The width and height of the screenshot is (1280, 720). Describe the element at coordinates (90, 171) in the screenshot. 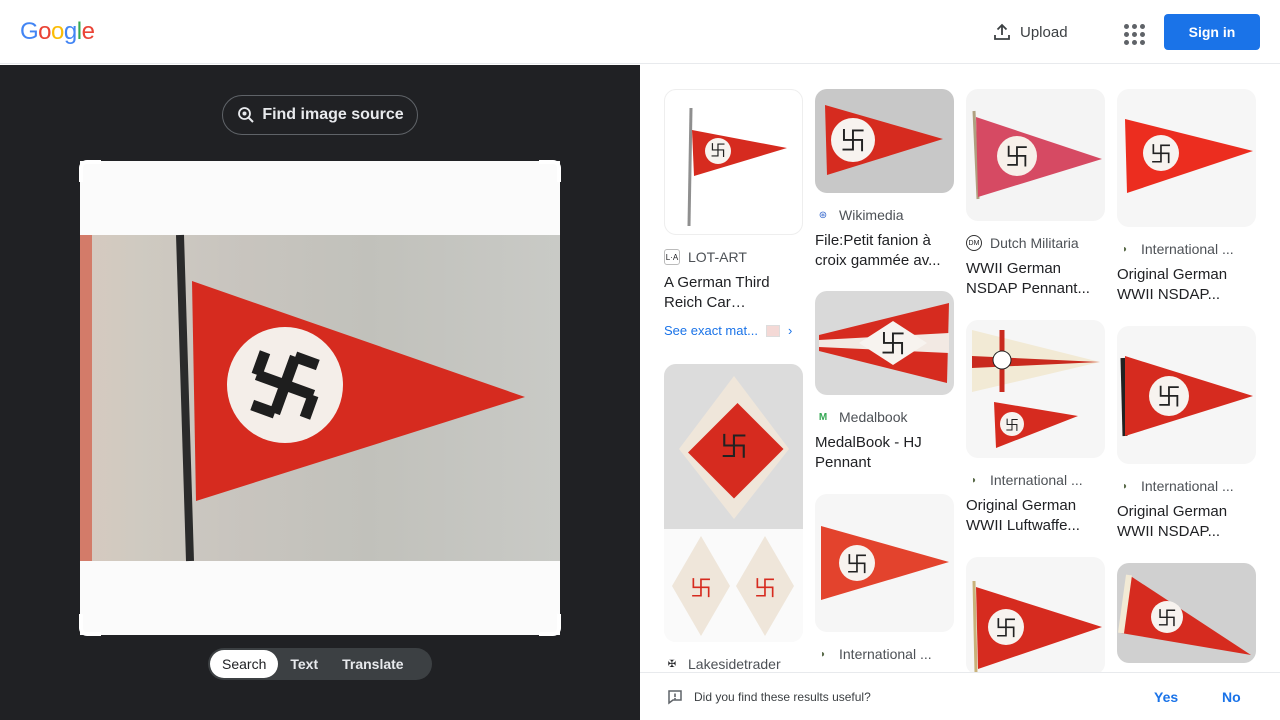

I see `crop-handle-top-left` at that location.